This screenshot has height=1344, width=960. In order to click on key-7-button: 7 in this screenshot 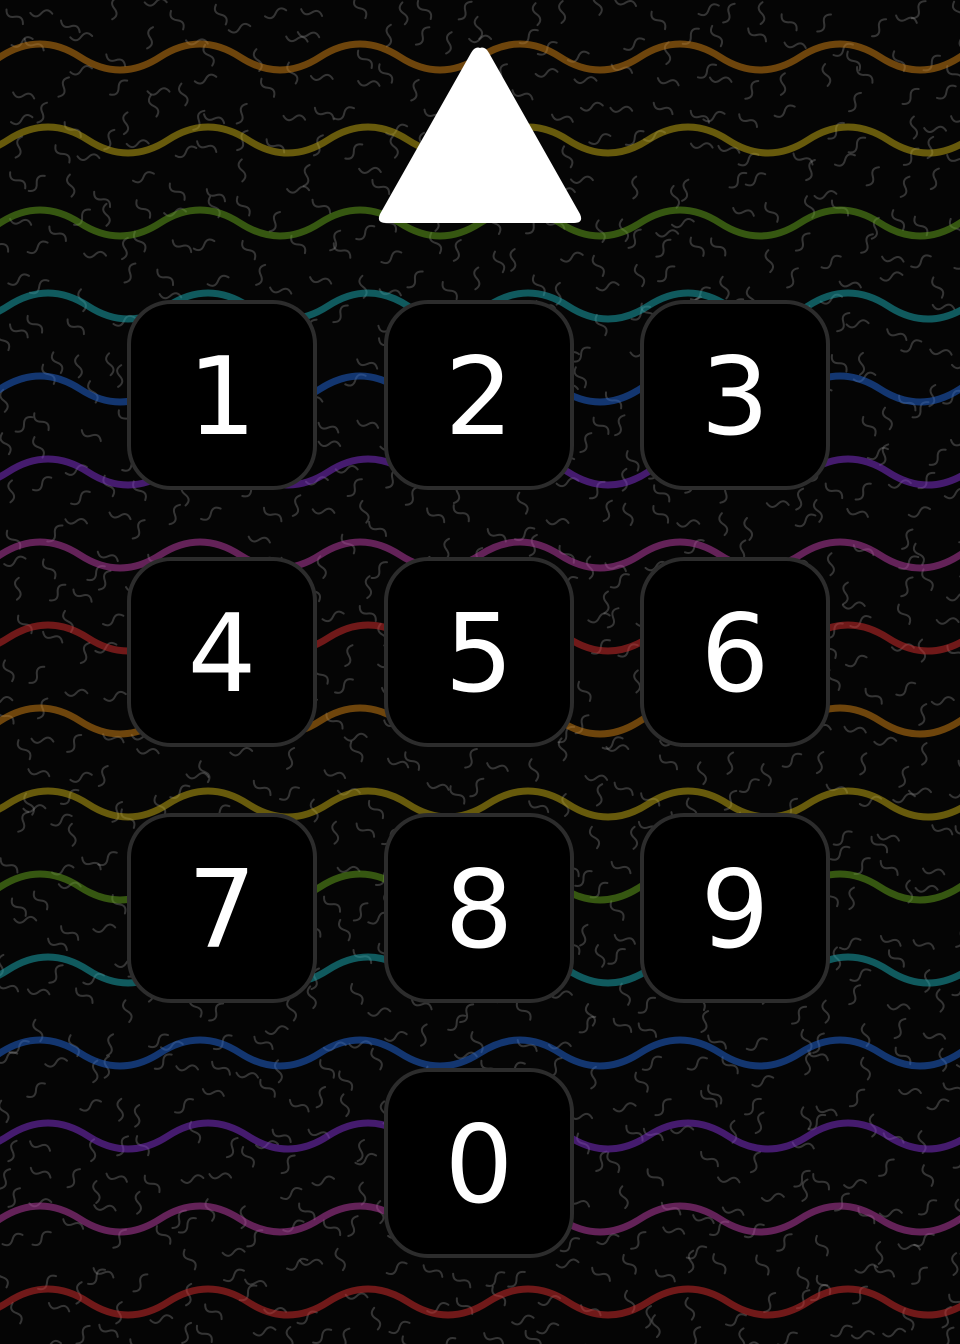, I will do `click(222, 908)`.